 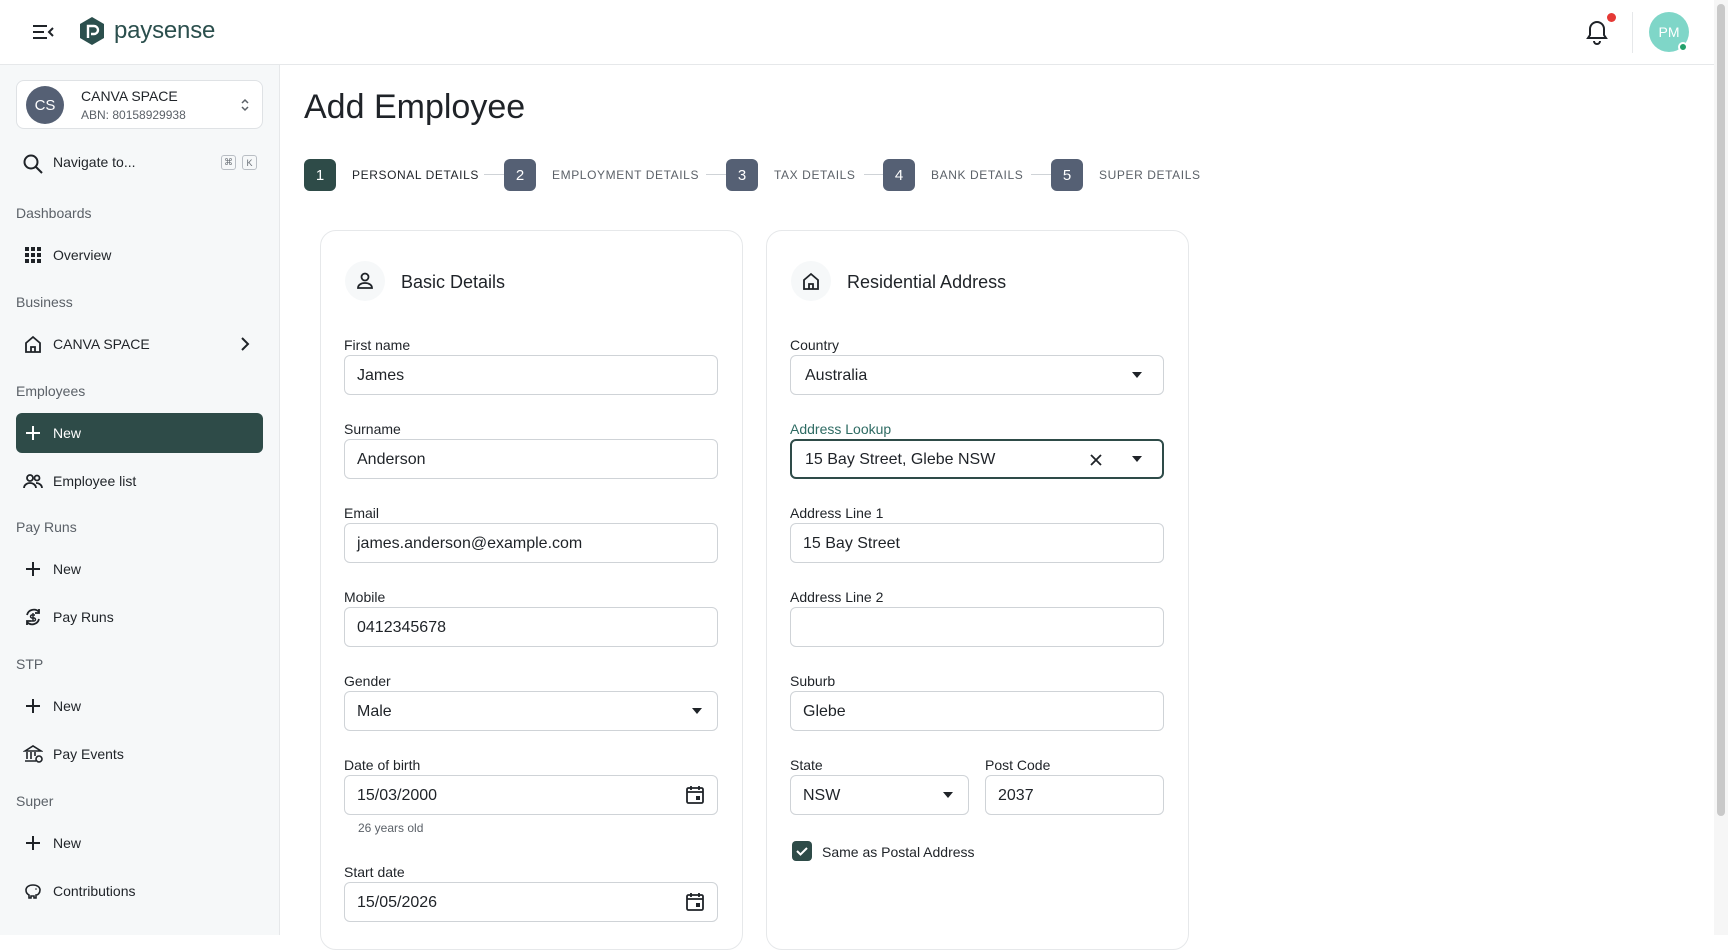 I want to click on nav-item-label: Contributions, so click(x=94, y=891).